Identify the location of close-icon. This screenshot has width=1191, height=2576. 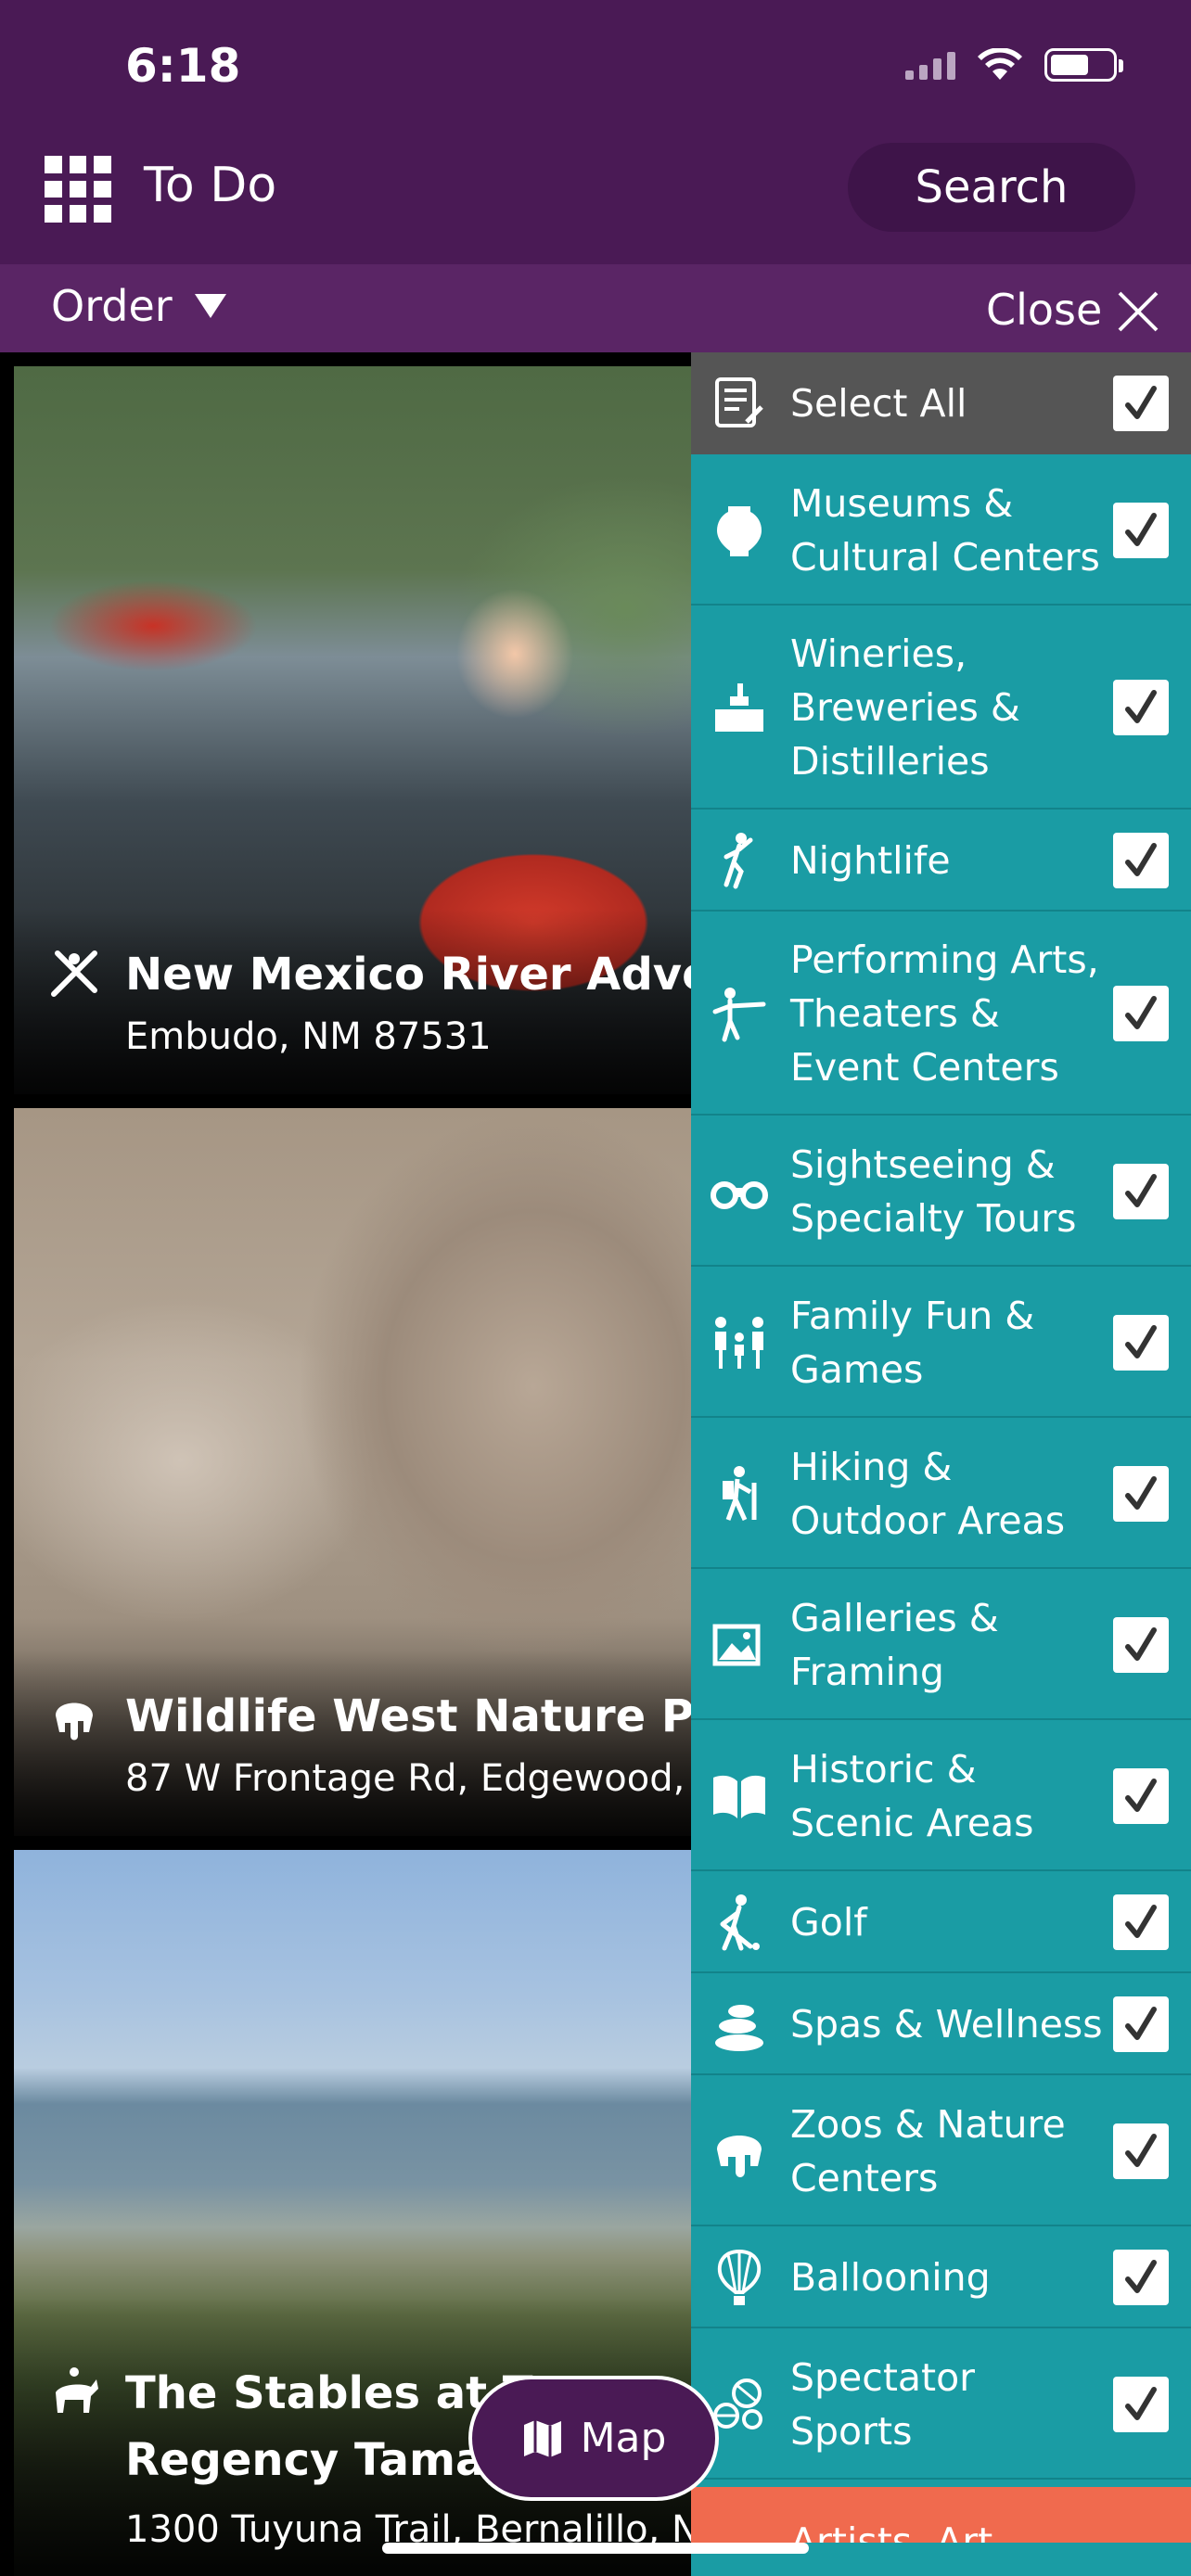
(1138, 311).